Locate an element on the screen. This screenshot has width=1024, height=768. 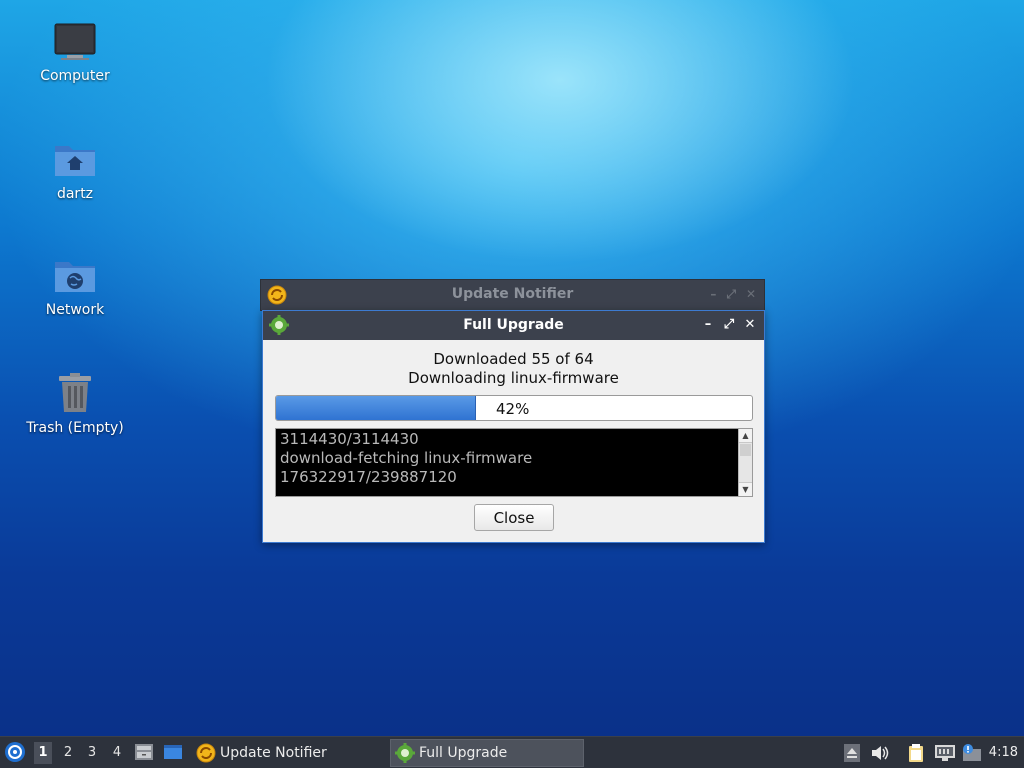
log-line: download-fetching linux-firmware is located at coordinates (406, 458).